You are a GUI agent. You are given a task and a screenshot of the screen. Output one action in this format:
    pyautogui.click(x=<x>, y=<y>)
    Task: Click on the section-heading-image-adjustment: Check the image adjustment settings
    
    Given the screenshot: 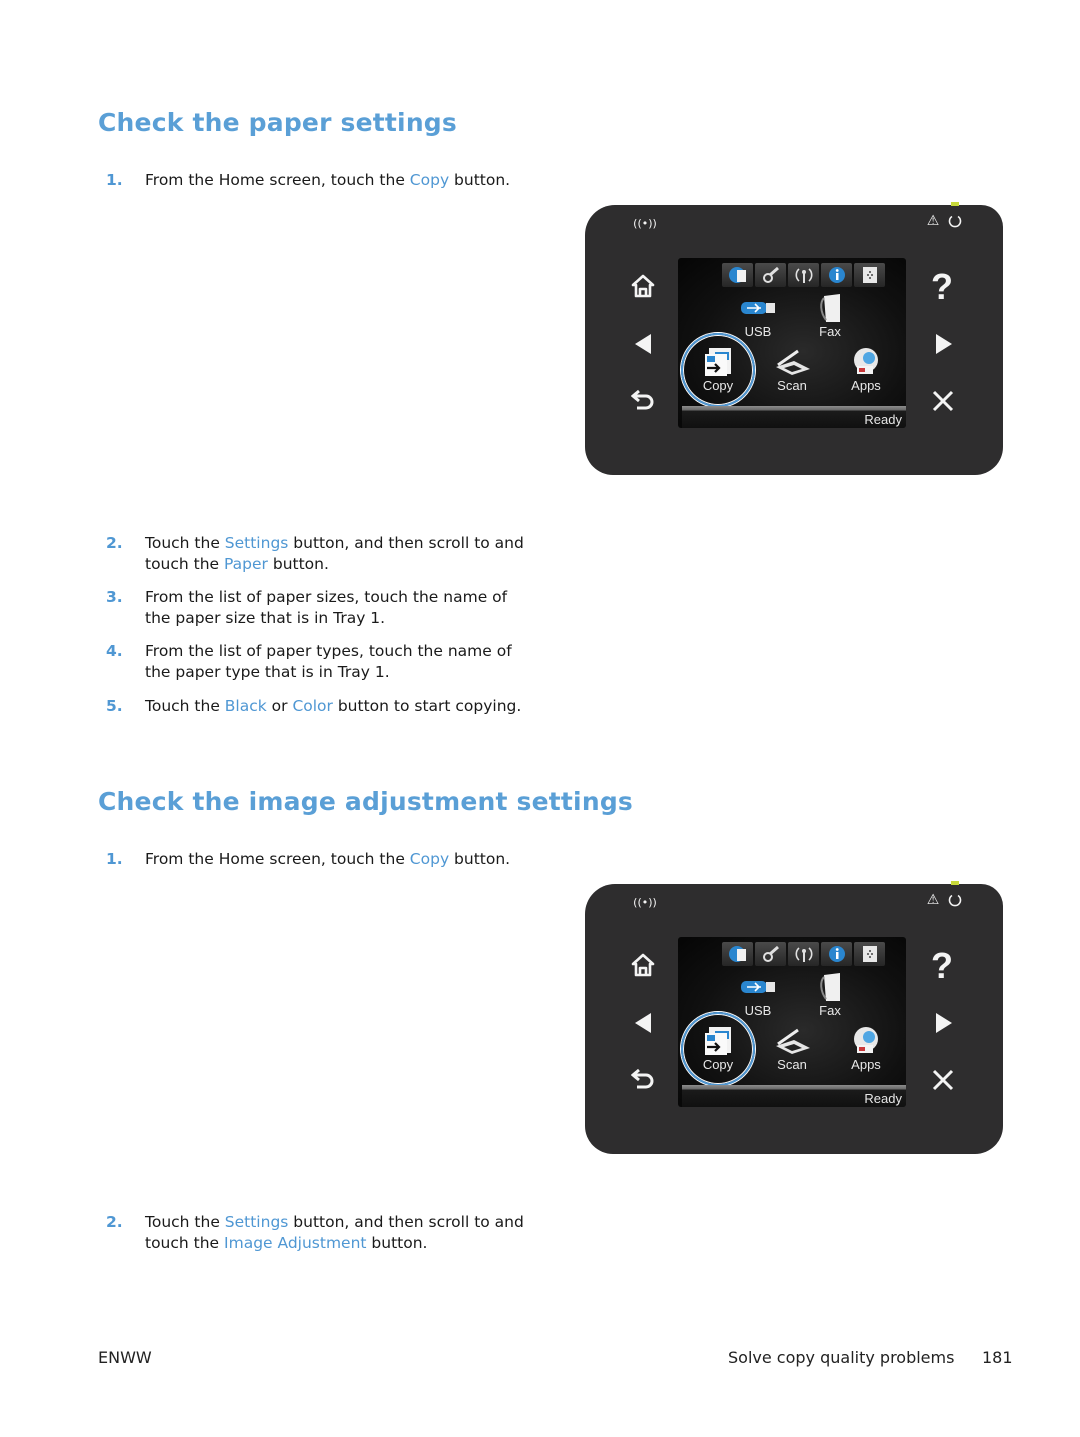 What is the action you would take?
    pyautogui.click(x=366, y=801)
    